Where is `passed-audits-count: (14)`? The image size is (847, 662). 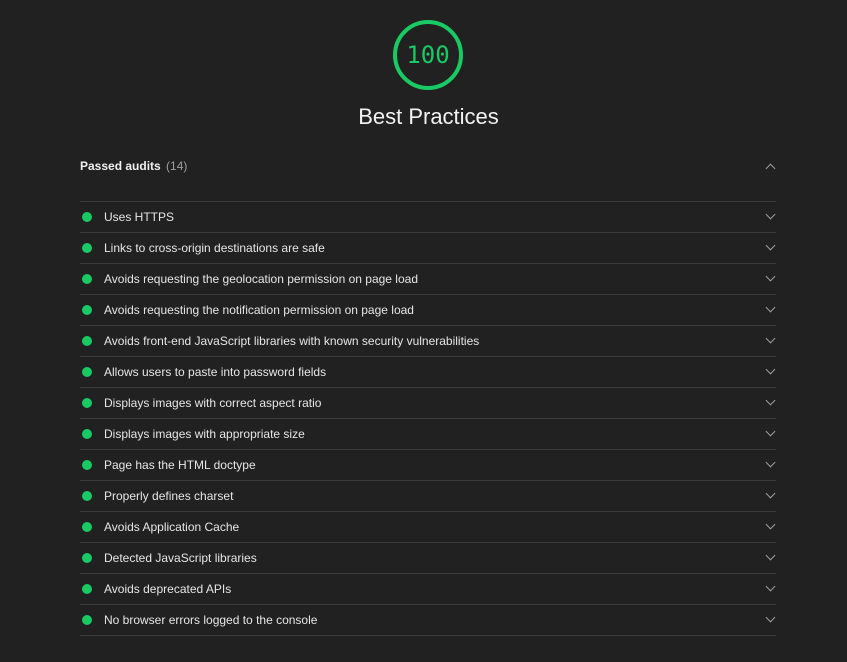
passed-audits-count: (14) is located at coordinates (177, 166).